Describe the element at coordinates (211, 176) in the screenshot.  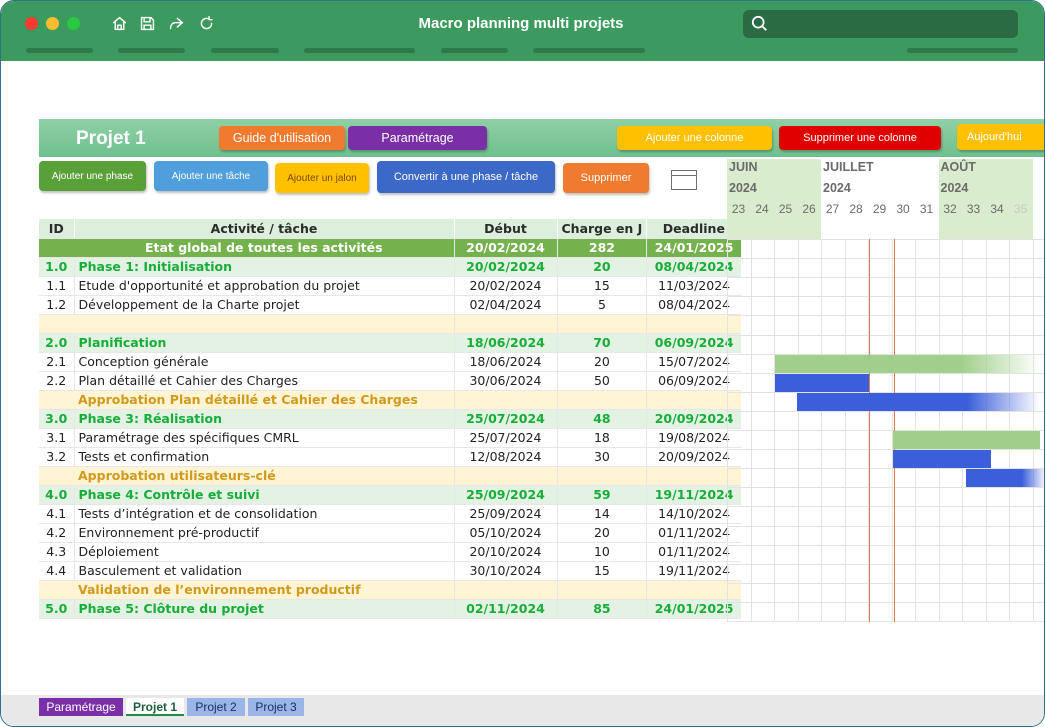
I see `add-task-button: Ajouter une tâche` at that location.